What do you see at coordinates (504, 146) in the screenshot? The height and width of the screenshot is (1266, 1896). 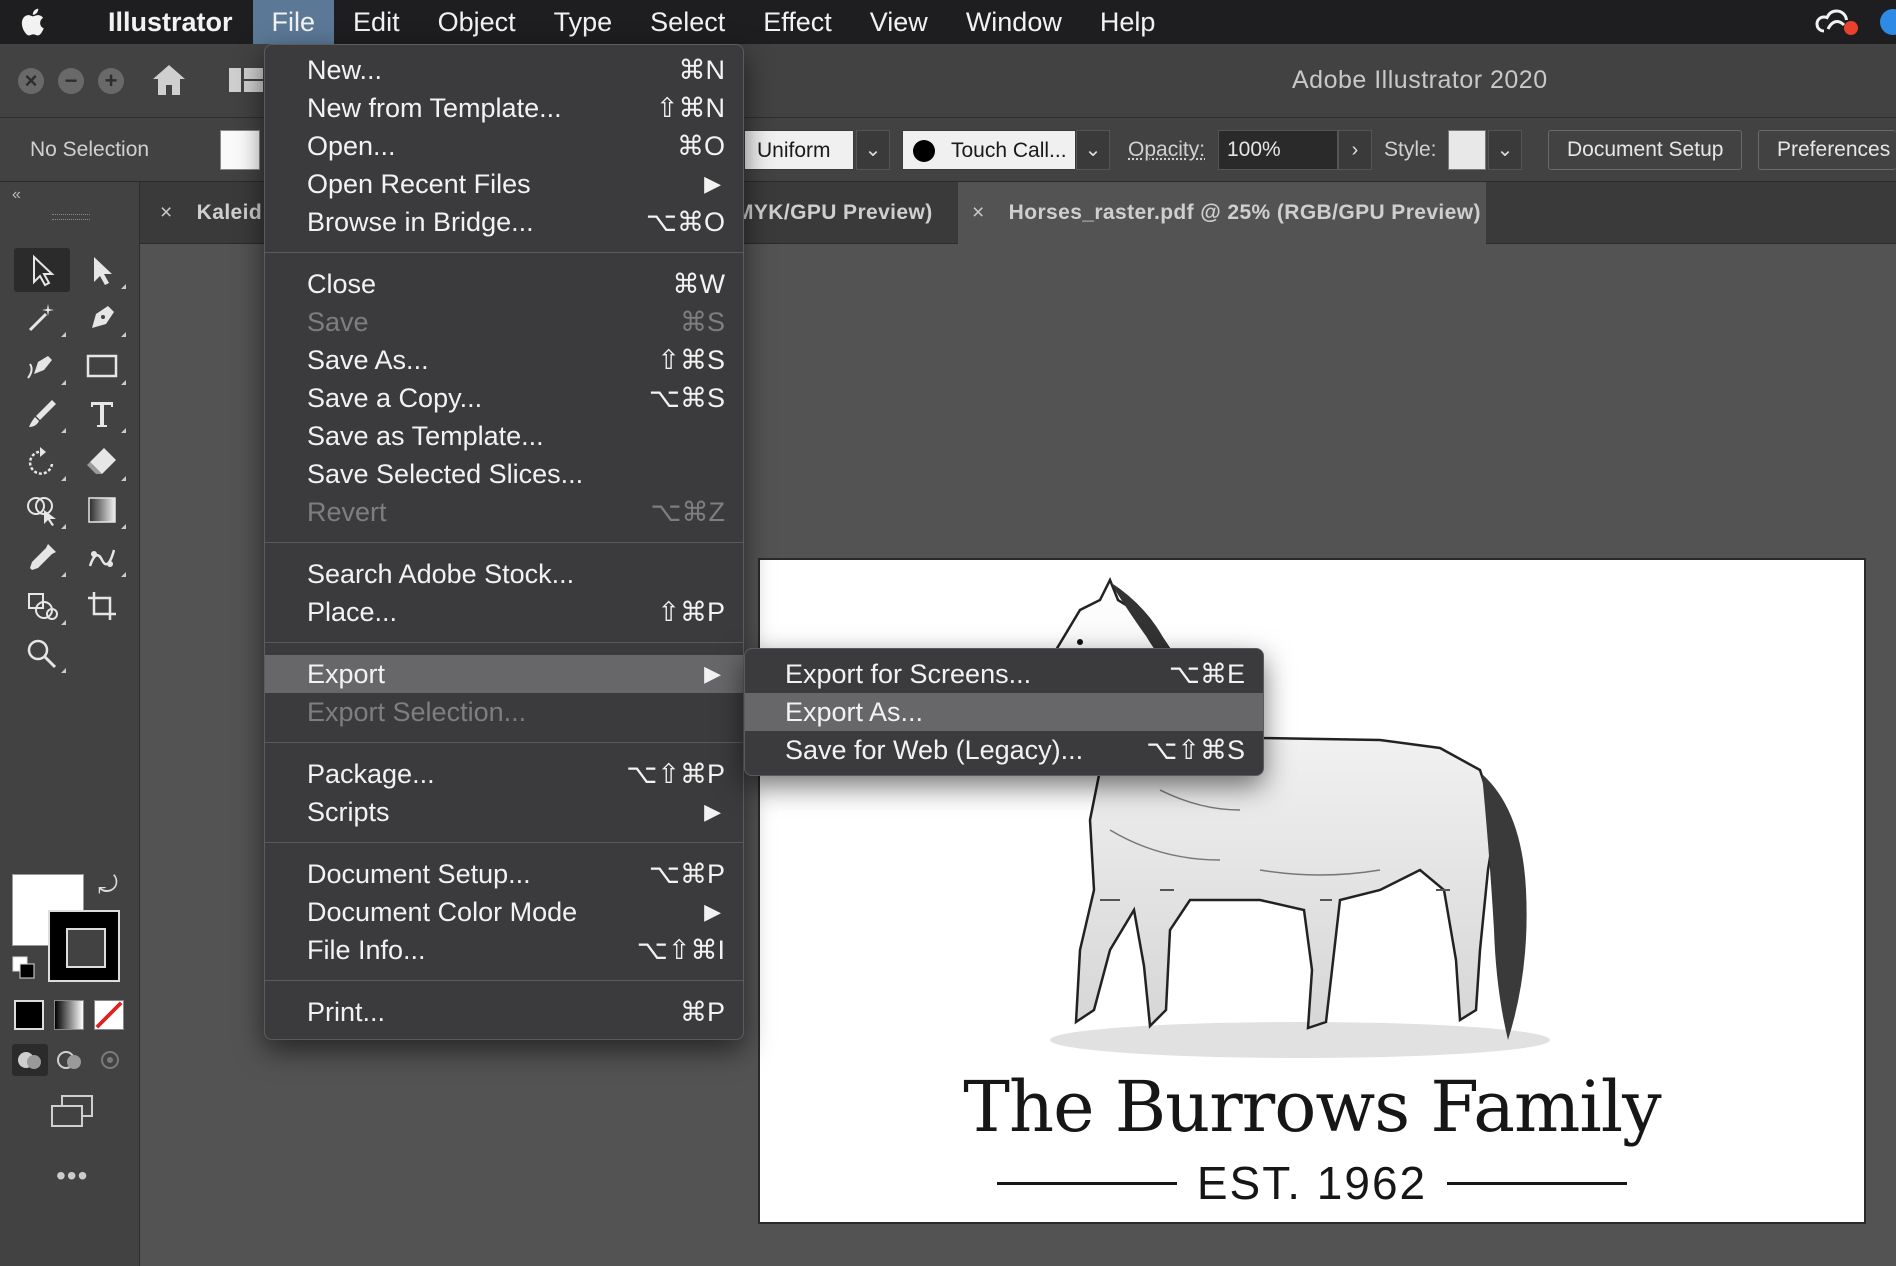 I see `menu-item-open: Open... ⌘O` at bounding box center [504, 146].